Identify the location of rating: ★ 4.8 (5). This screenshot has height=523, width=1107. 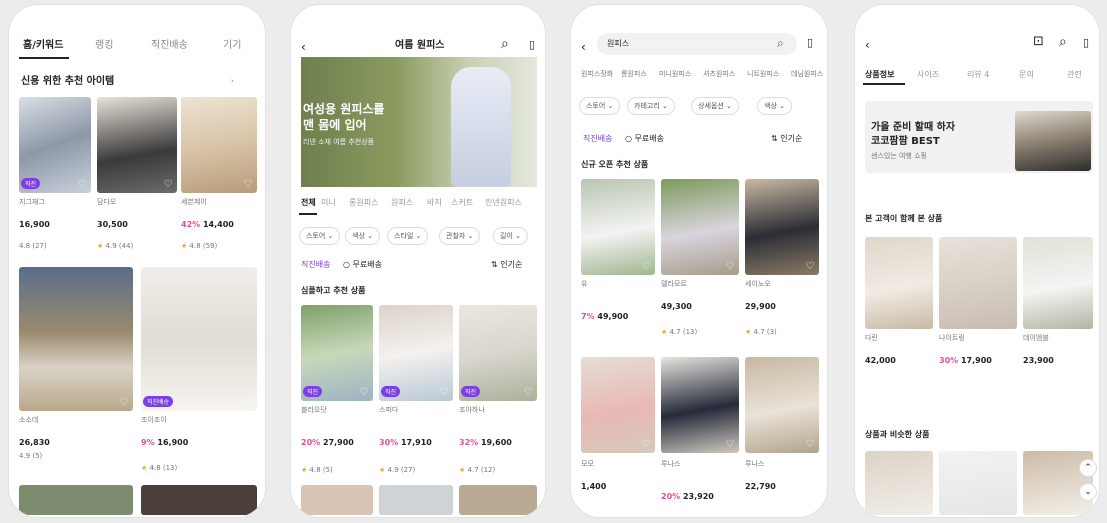
(317, 470).